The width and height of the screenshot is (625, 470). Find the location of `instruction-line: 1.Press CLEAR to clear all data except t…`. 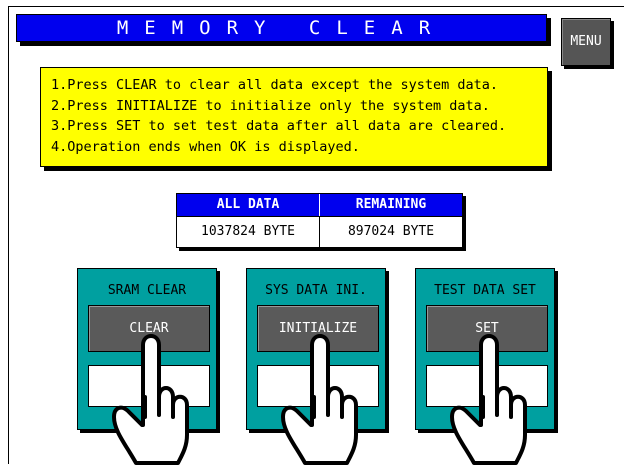

instruction-line: 1.Press CLEAR to clear all data except t… is located at coordinates (275, 85).